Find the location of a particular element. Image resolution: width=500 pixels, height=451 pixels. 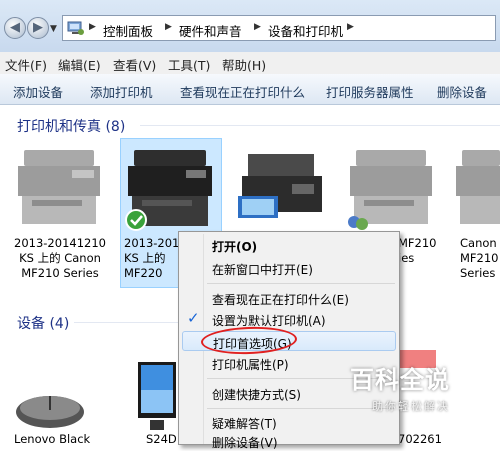

menu-item-label: 在新窗口中打开(E) is located at coordinates (262, 270).